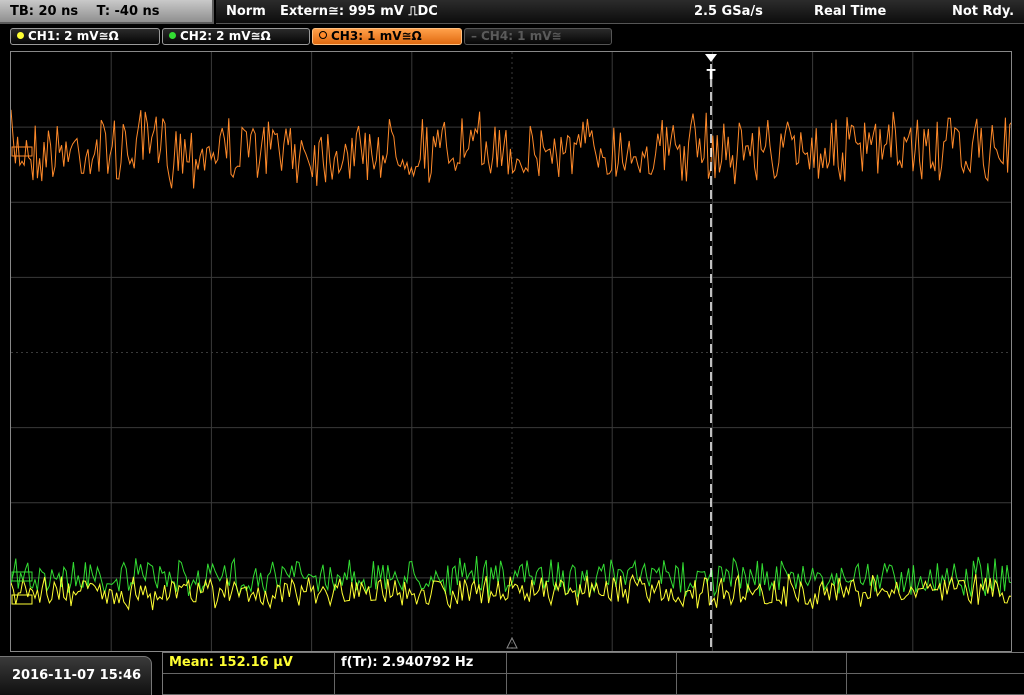  I want to click on trigger-source: Extern≅: 995 mV ⎍DC, so click(359, 11).